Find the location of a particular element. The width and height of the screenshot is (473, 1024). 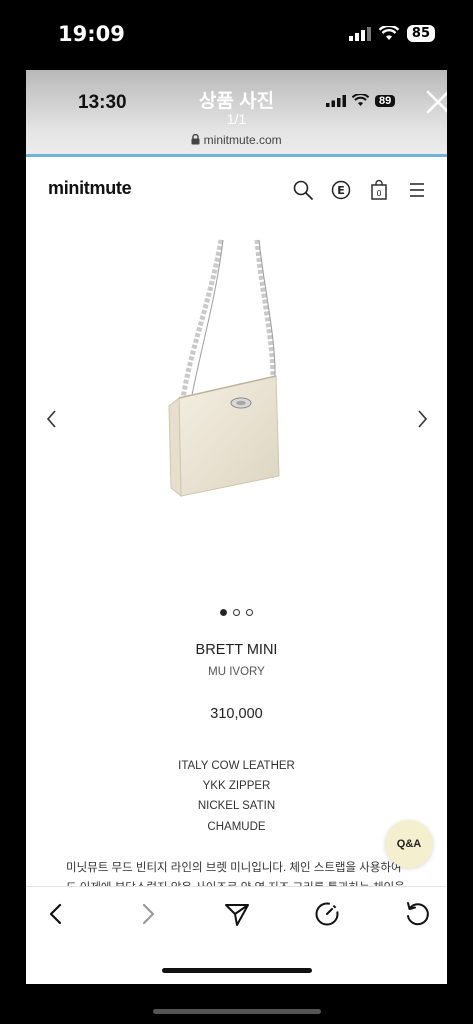

description-line: 미닛뮤트 무드 빈티지 라인의 브렛 미니입니다. 체인 스트랩을 사용하여 is located at coordinates (234, 868).